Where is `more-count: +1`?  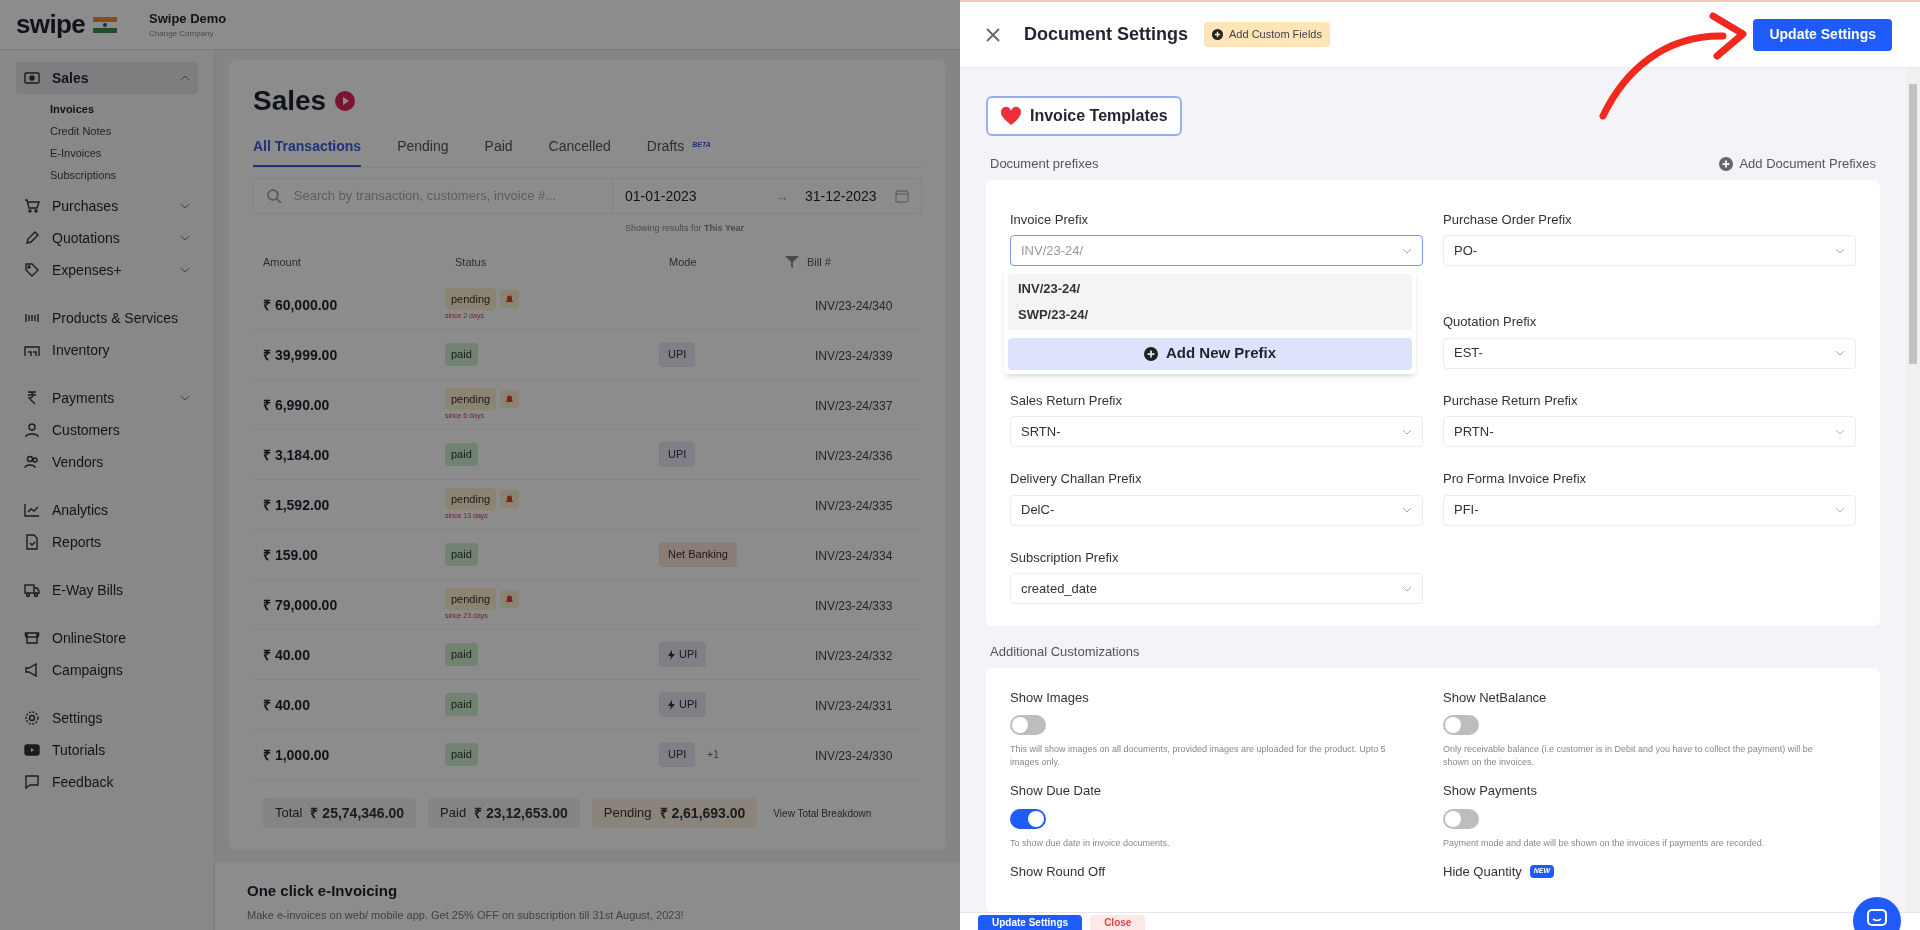
more-count: +1 is located at coordinates (713, 755).